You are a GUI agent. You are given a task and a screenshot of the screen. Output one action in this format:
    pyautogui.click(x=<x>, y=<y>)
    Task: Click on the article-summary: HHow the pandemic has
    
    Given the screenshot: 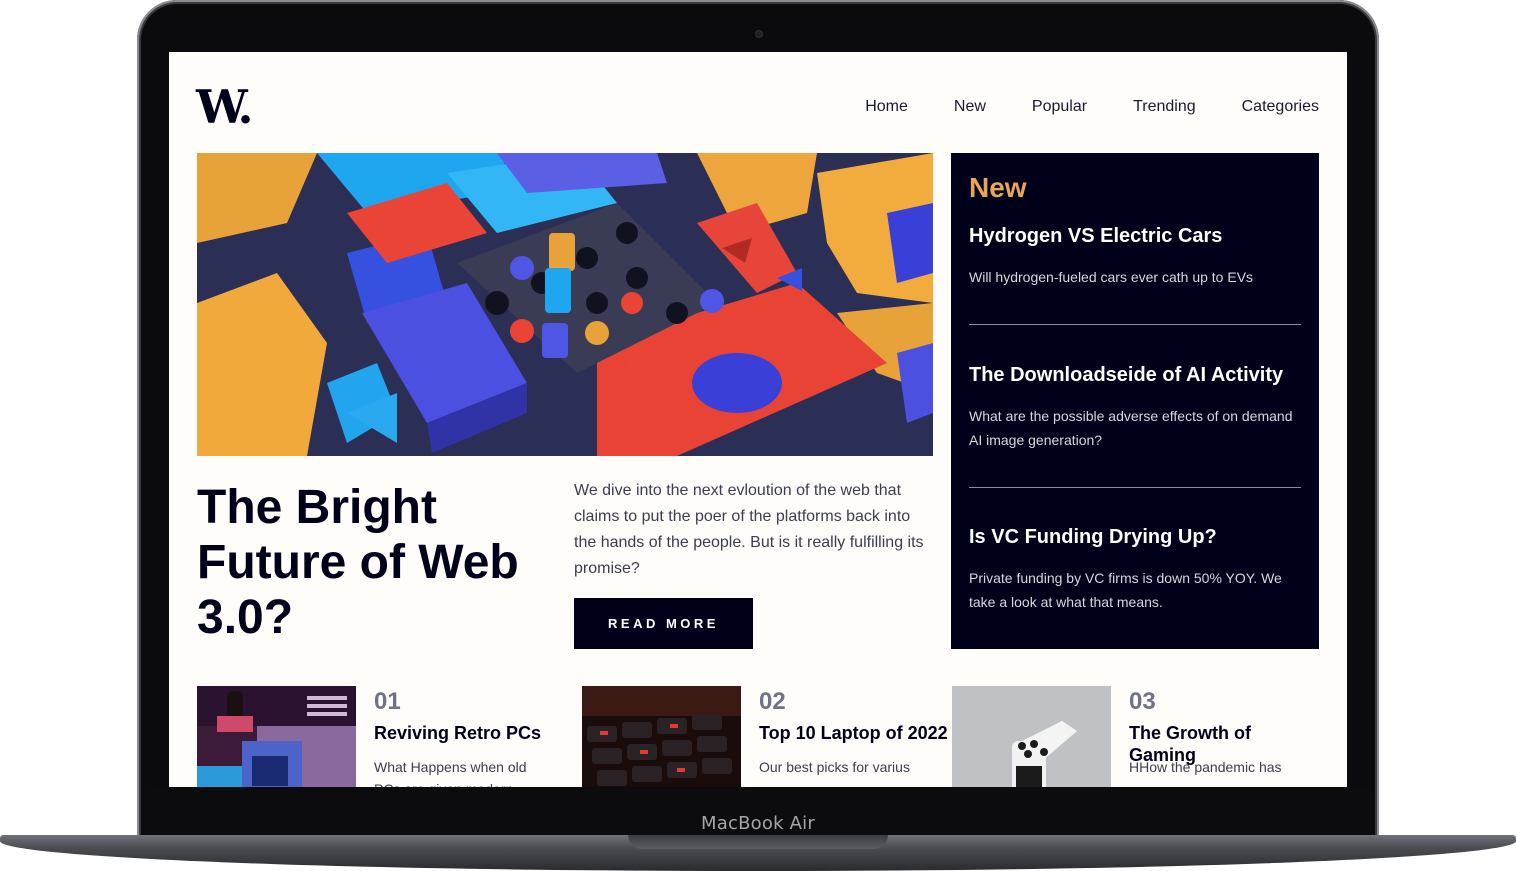 What is the action you would take?
    pyautogui.click(x=1205, y=767)
    